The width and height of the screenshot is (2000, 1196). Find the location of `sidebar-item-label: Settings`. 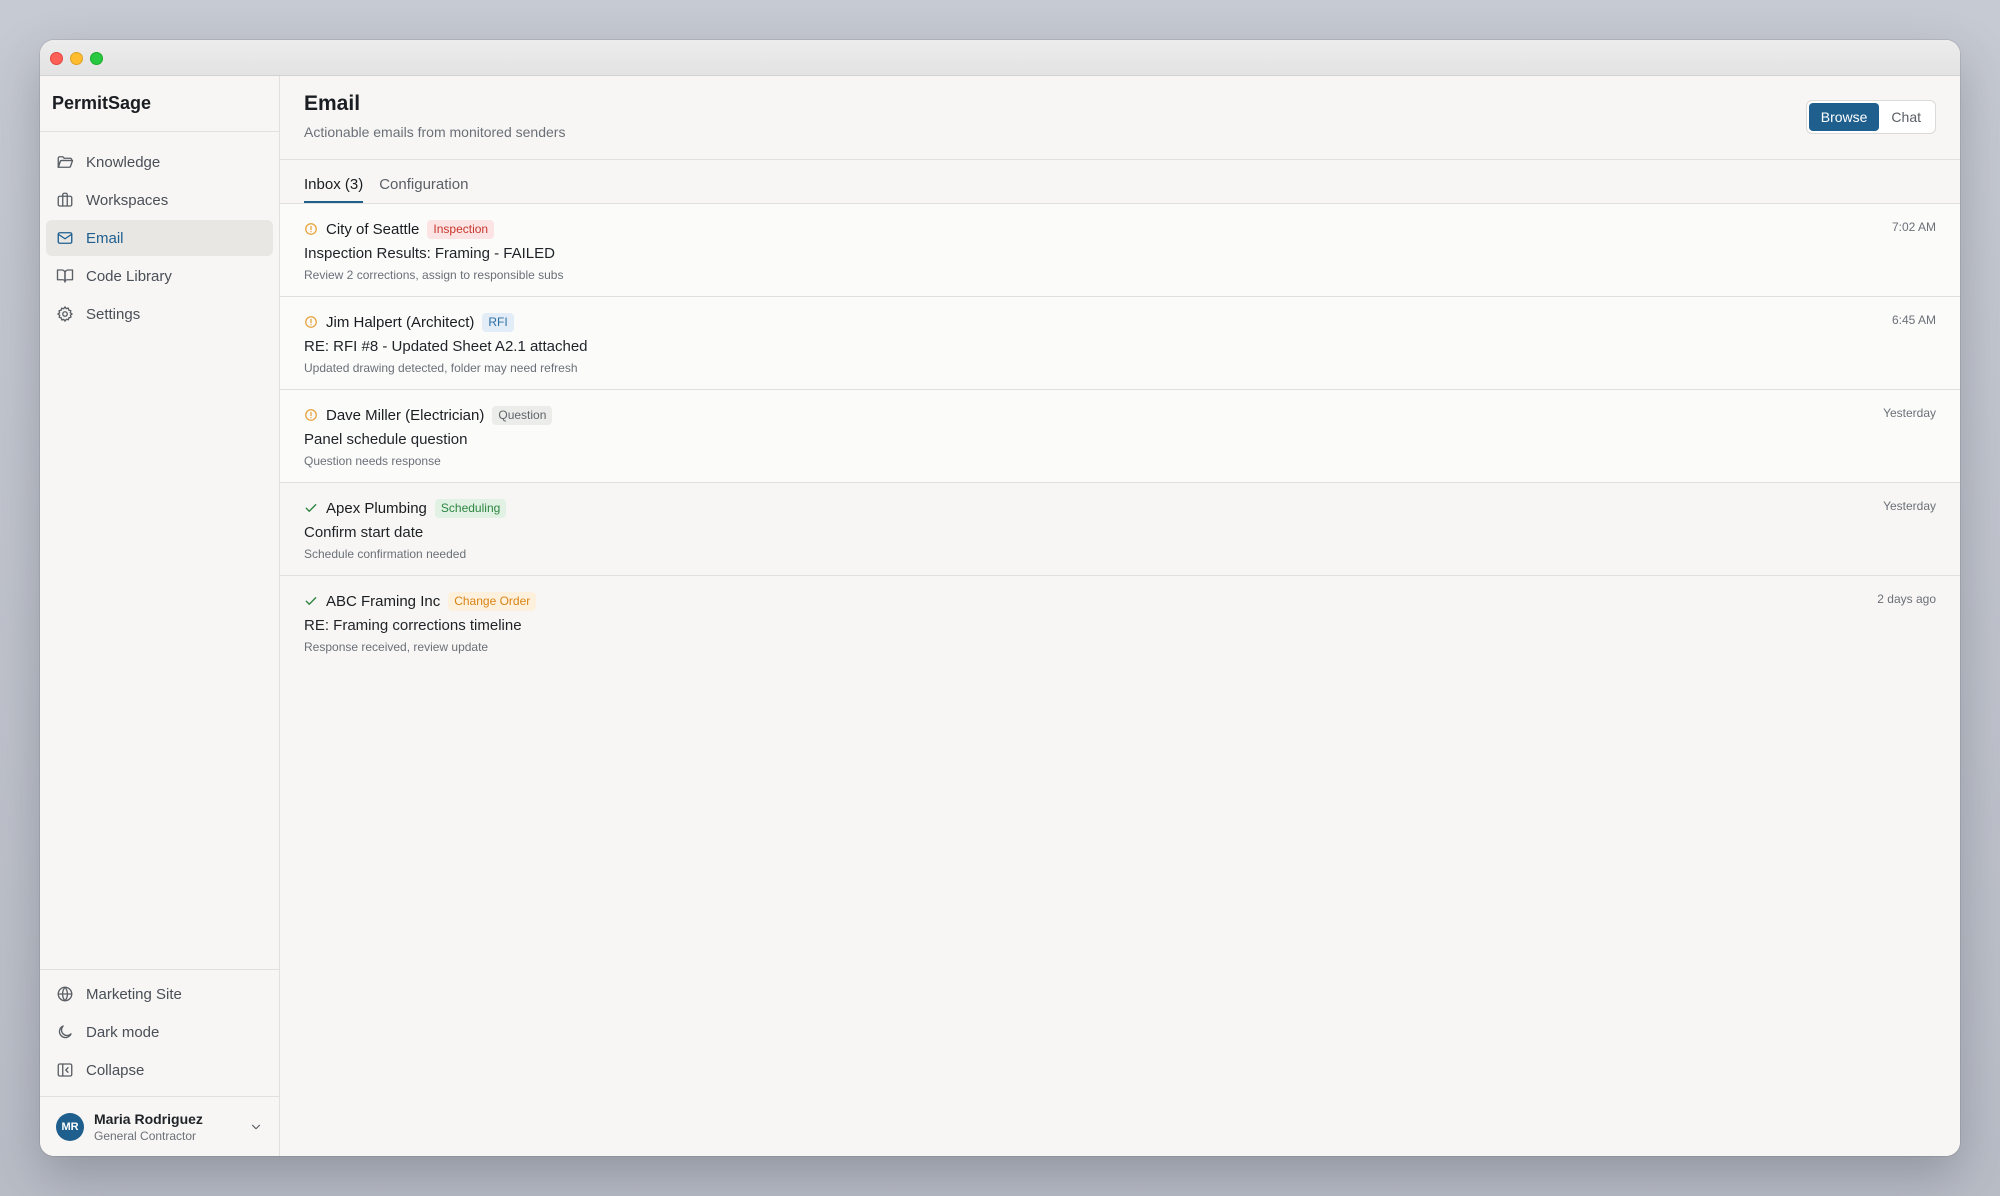

sidebar-item-label: Settings is located at coordinates (113, 314).